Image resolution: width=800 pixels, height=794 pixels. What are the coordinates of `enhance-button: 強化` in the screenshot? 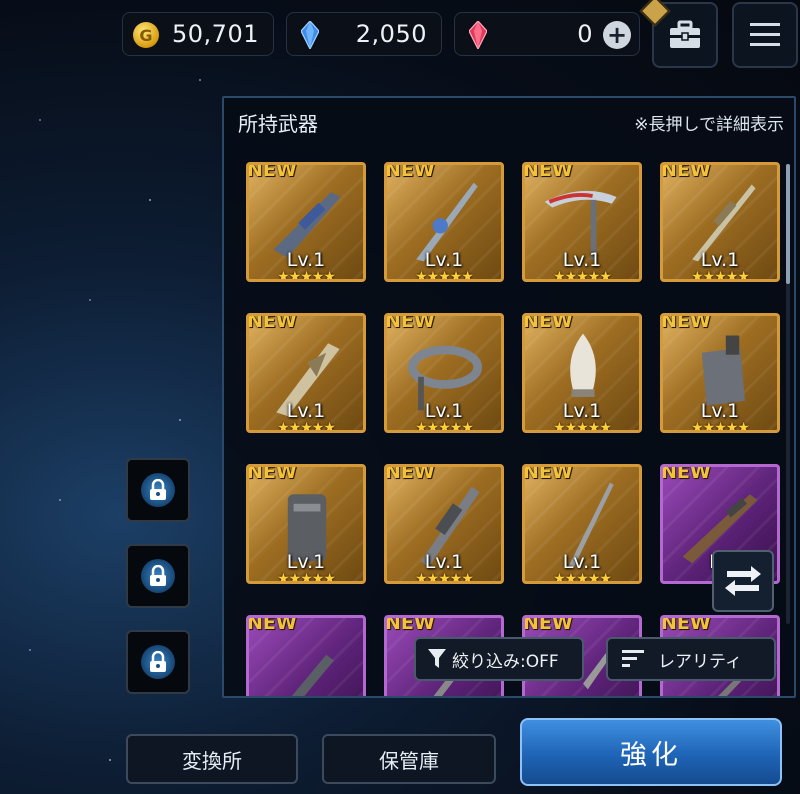 It's located at (651, 752).